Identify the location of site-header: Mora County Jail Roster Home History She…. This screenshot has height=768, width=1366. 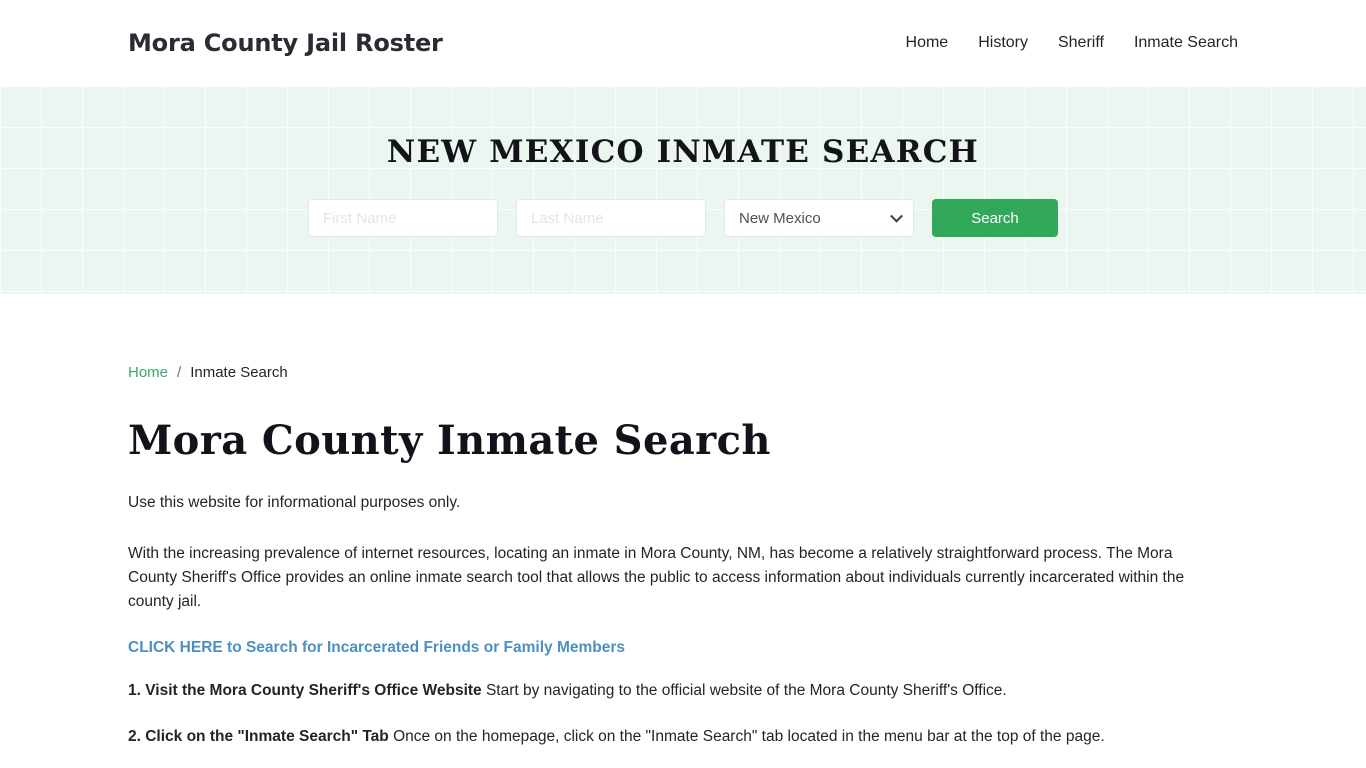
(683, 43).